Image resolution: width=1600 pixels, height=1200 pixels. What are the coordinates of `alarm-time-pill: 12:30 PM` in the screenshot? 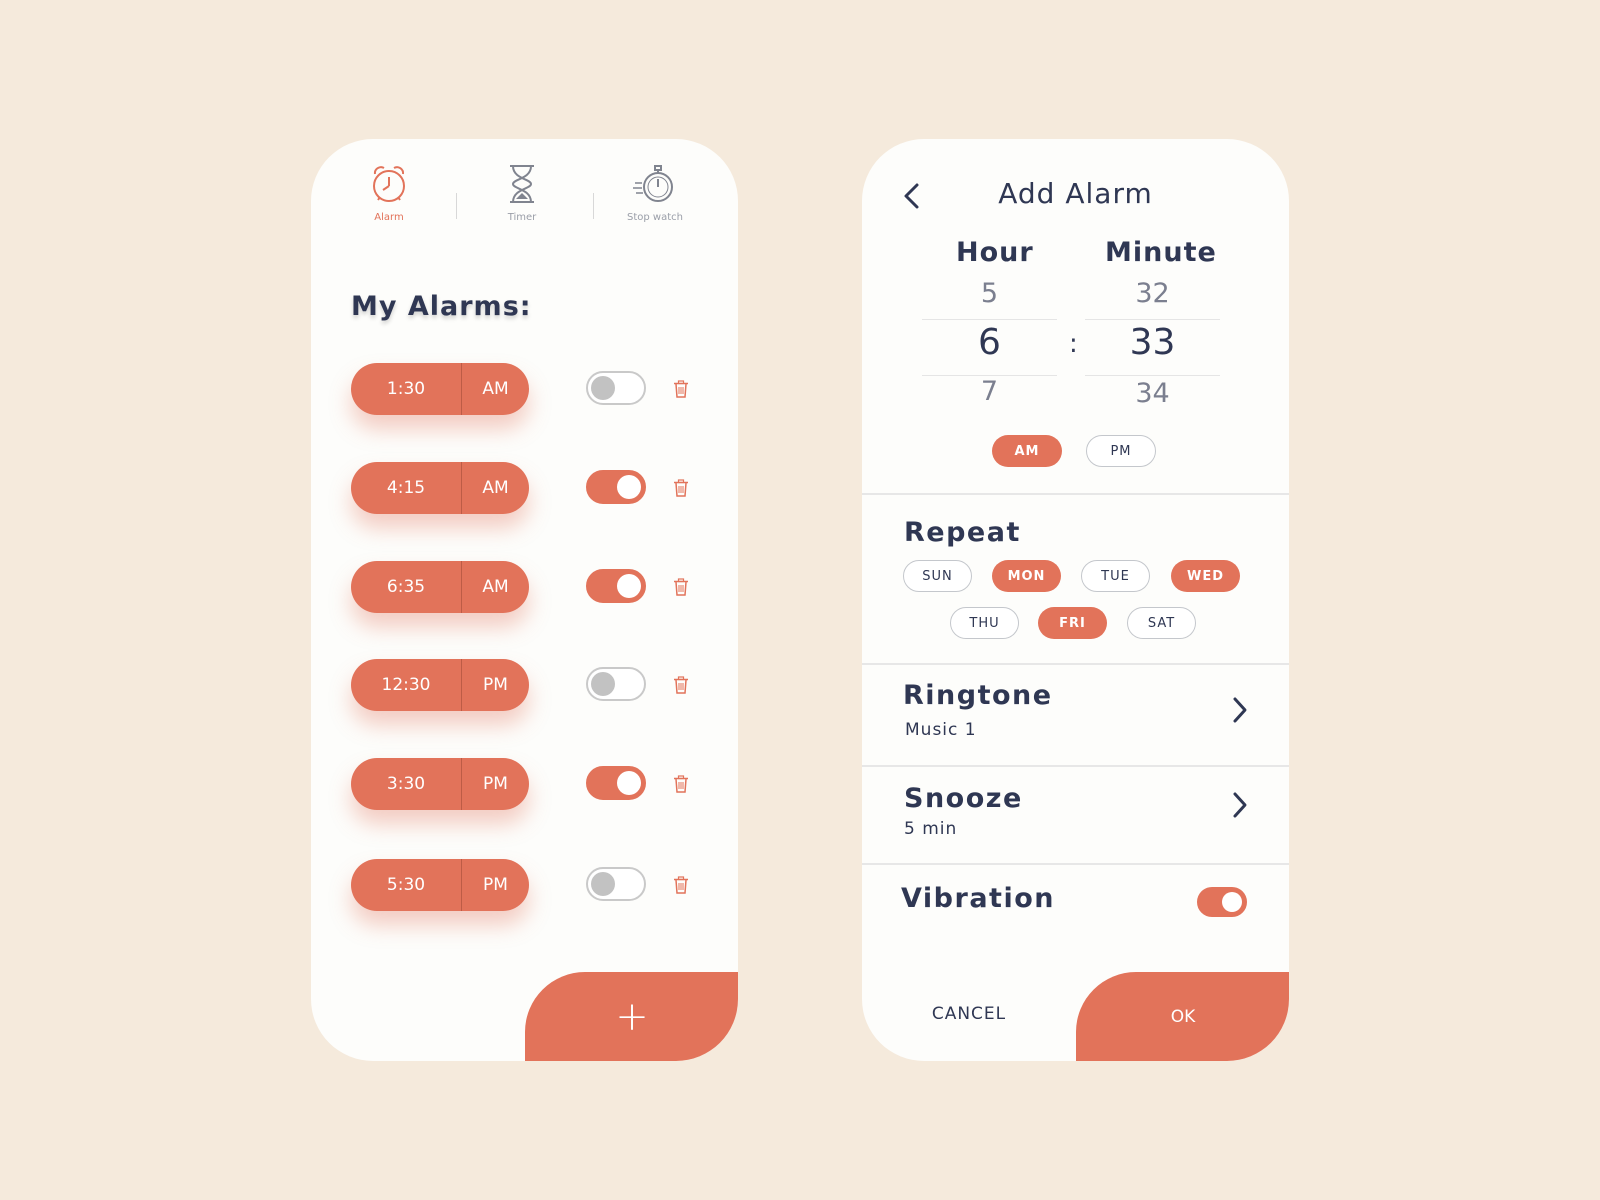 It's located at (440, 685).